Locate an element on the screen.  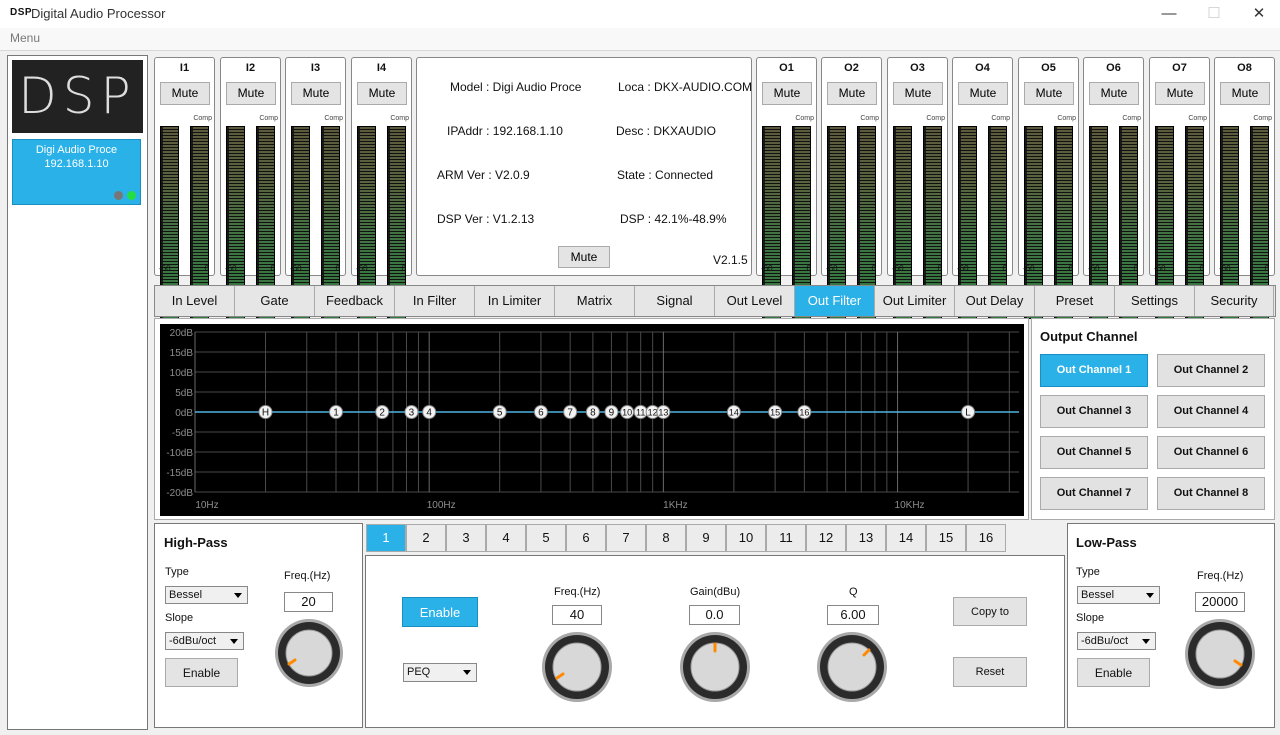
tab-out-level: Out Level is located at coordinates (755, 301).